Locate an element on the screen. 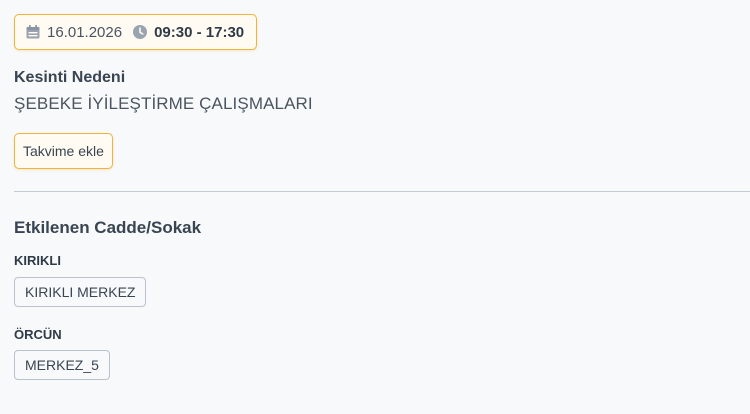  street-chip: KIRIKLI MERKEZ is located at coordinates (80, 292).